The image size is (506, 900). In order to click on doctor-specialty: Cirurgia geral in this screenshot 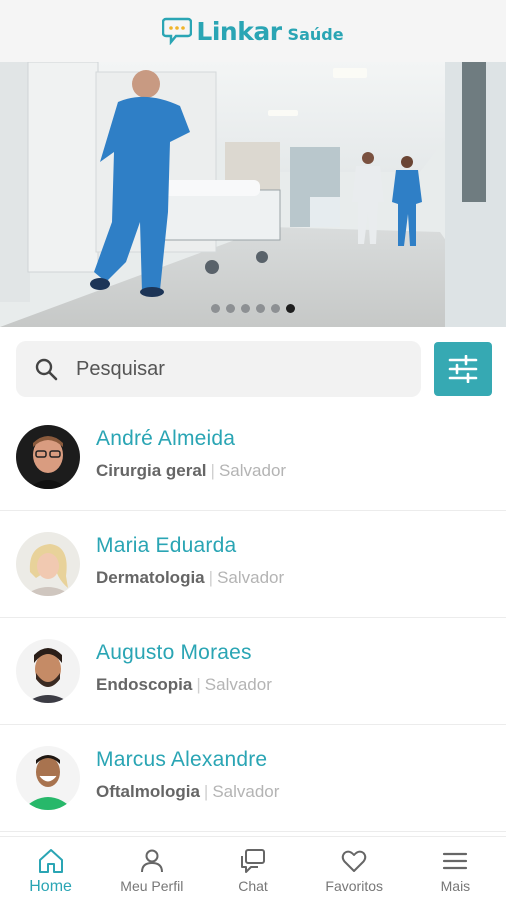, I will do `click(151, 470)`.